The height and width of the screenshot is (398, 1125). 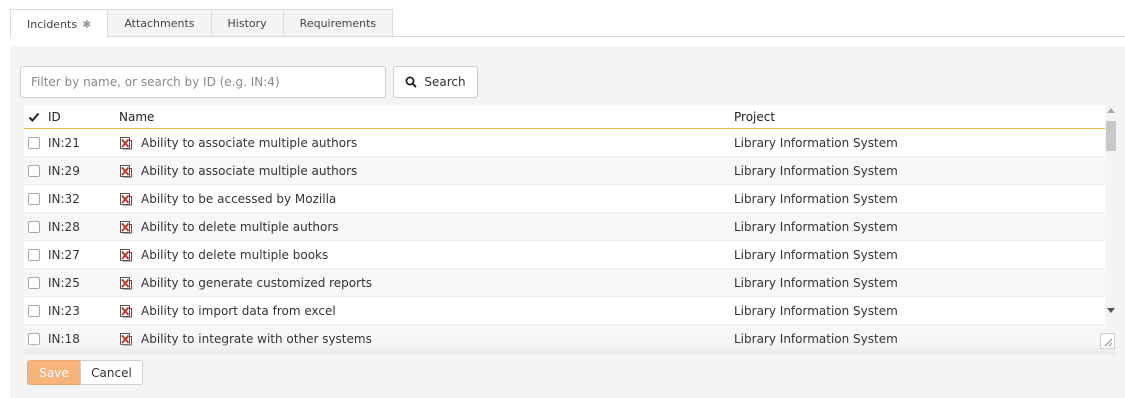 I want to click on row-id-cell: IN:23, so click(x=71, y=311).